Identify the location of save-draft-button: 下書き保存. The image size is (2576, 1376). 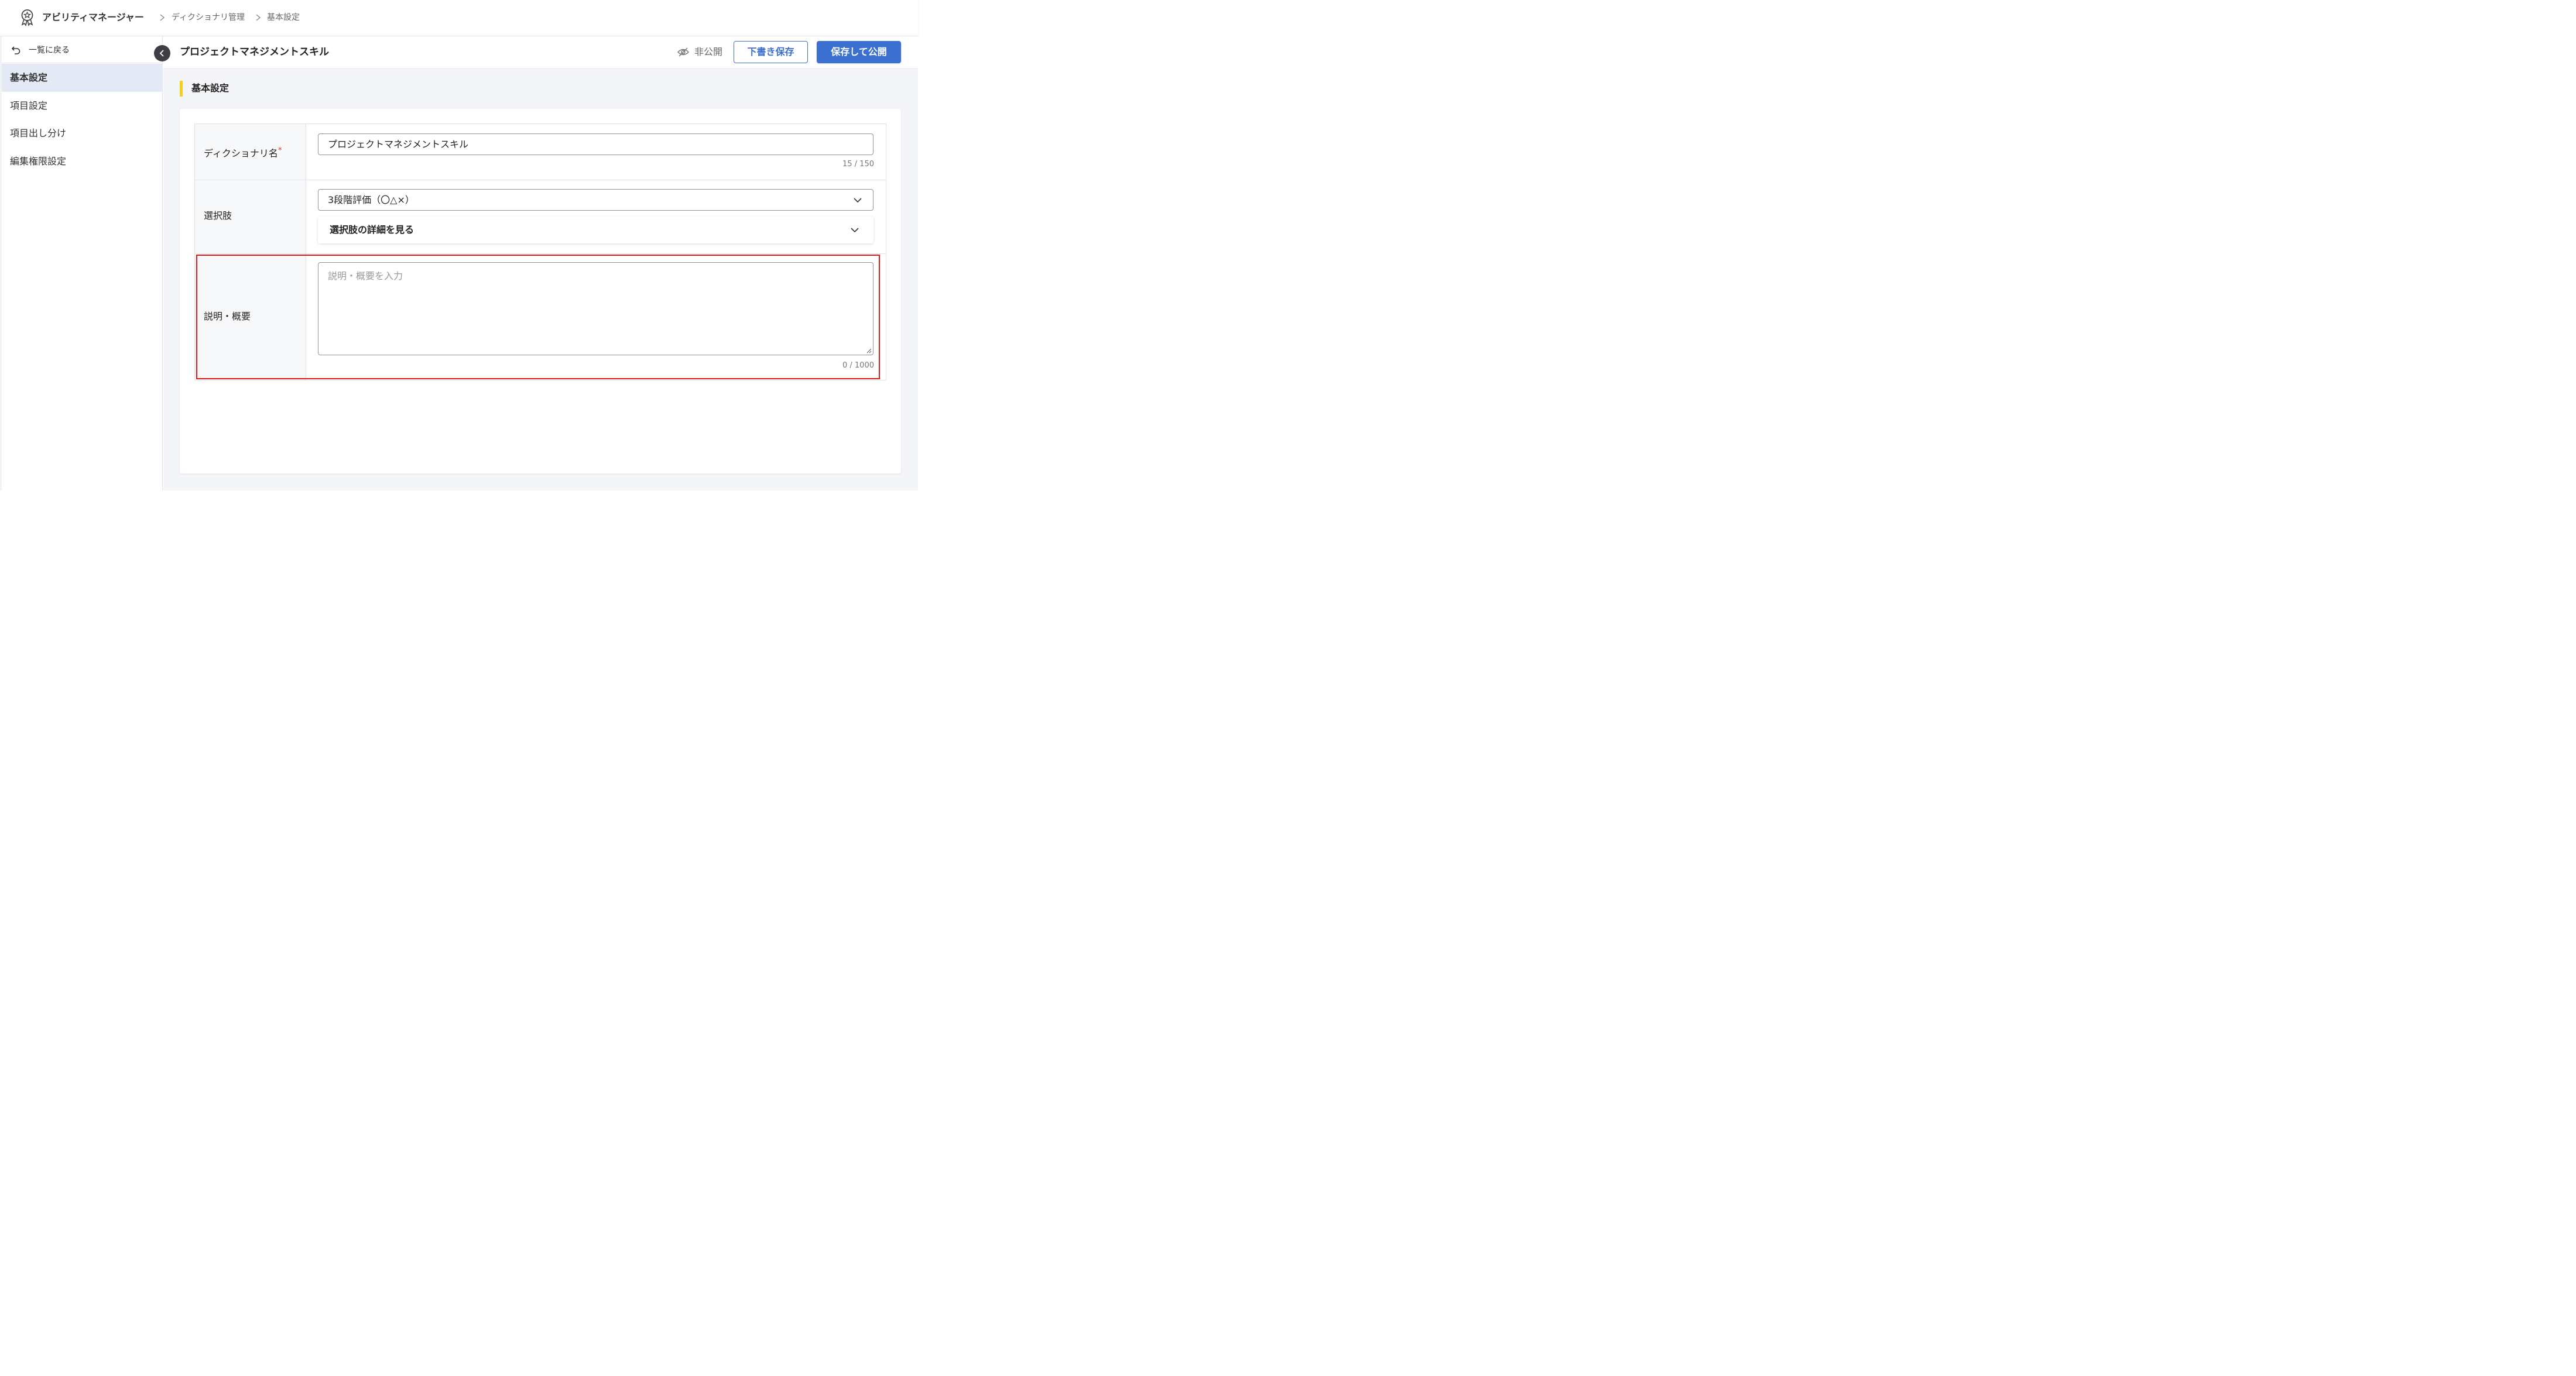
(771, 52).